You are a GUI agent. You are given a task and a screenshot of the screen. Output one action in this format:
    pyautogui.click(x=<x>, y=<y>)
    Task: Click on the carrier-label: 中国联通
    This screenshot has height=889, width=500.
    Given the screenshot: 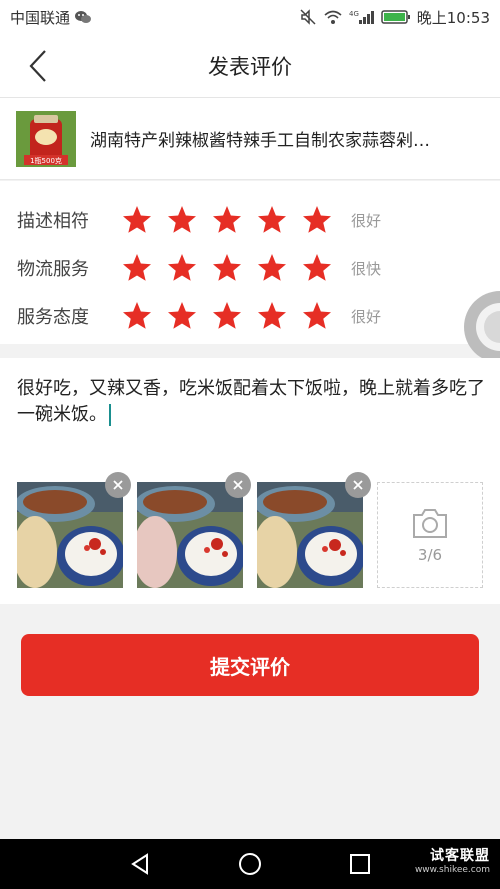 What is the action you would take?
    pyautogui.click(x=40, y=17)
    